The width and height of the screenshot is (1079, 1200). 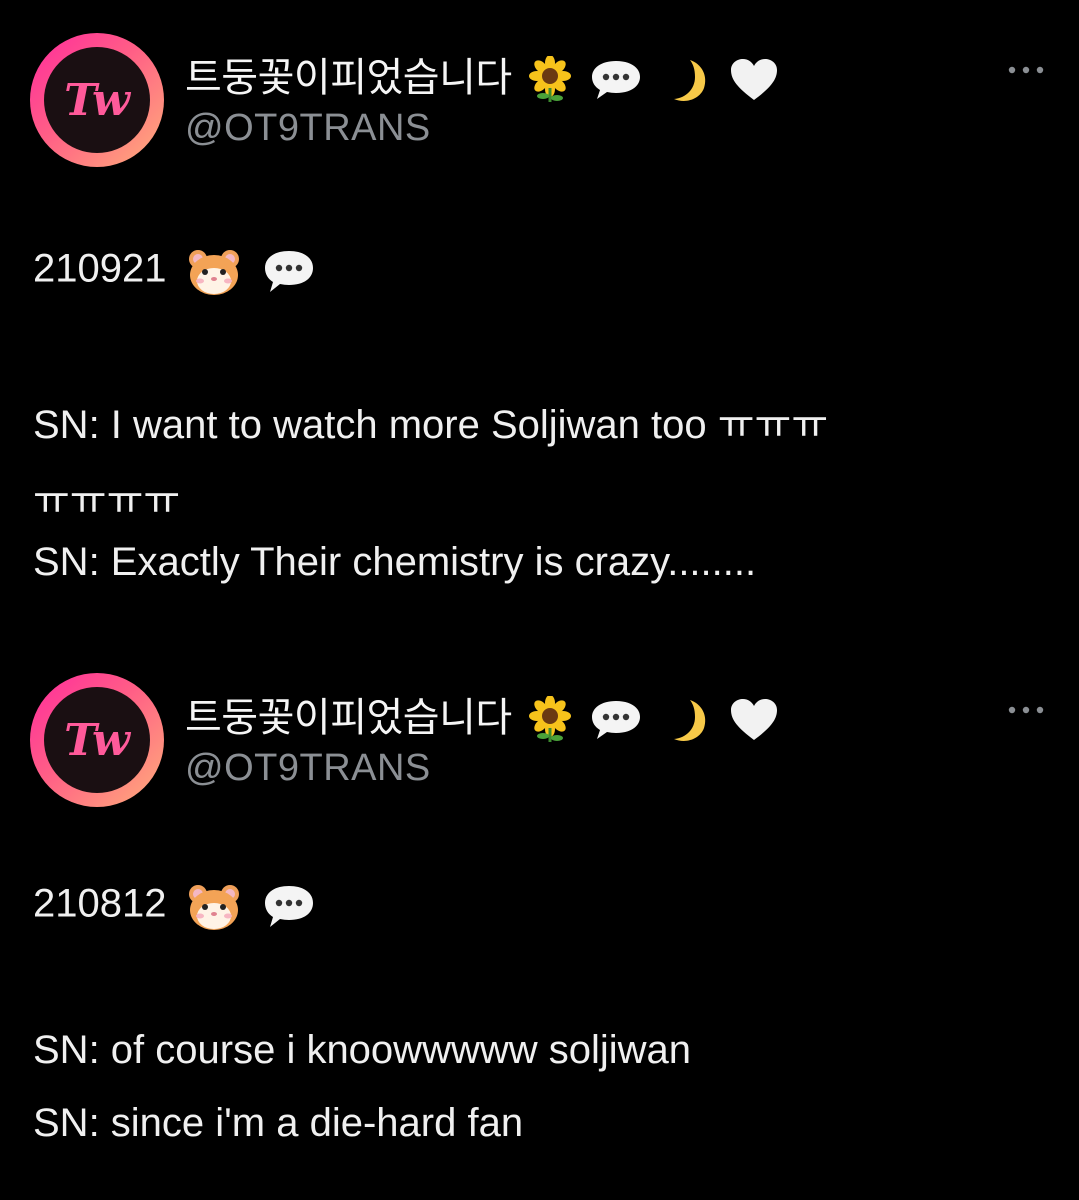 What do you see at coordinates (107, 501) in the screenshot?
I see `tweet-text-line: ㅠㅠㅠㅠ` at bounding box center [107, 501].